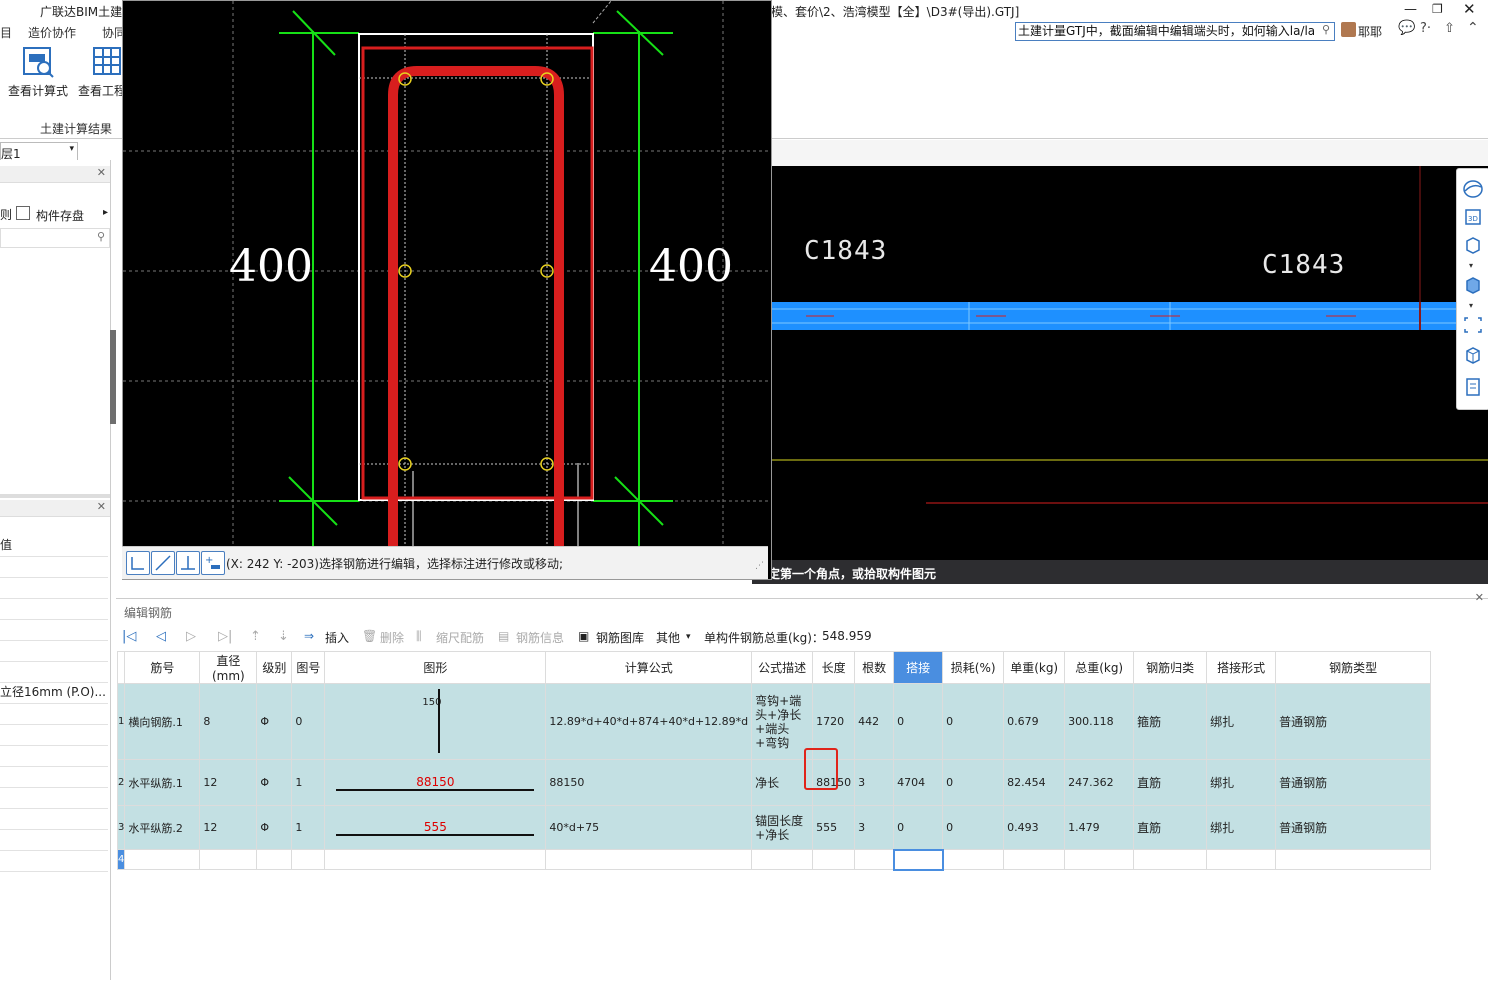 This screenshot has width=1488, height=990. What do you see at coordinates (1473, 387) in the screenshot?
I see `document-icon` at bounding box center [1473, 387].